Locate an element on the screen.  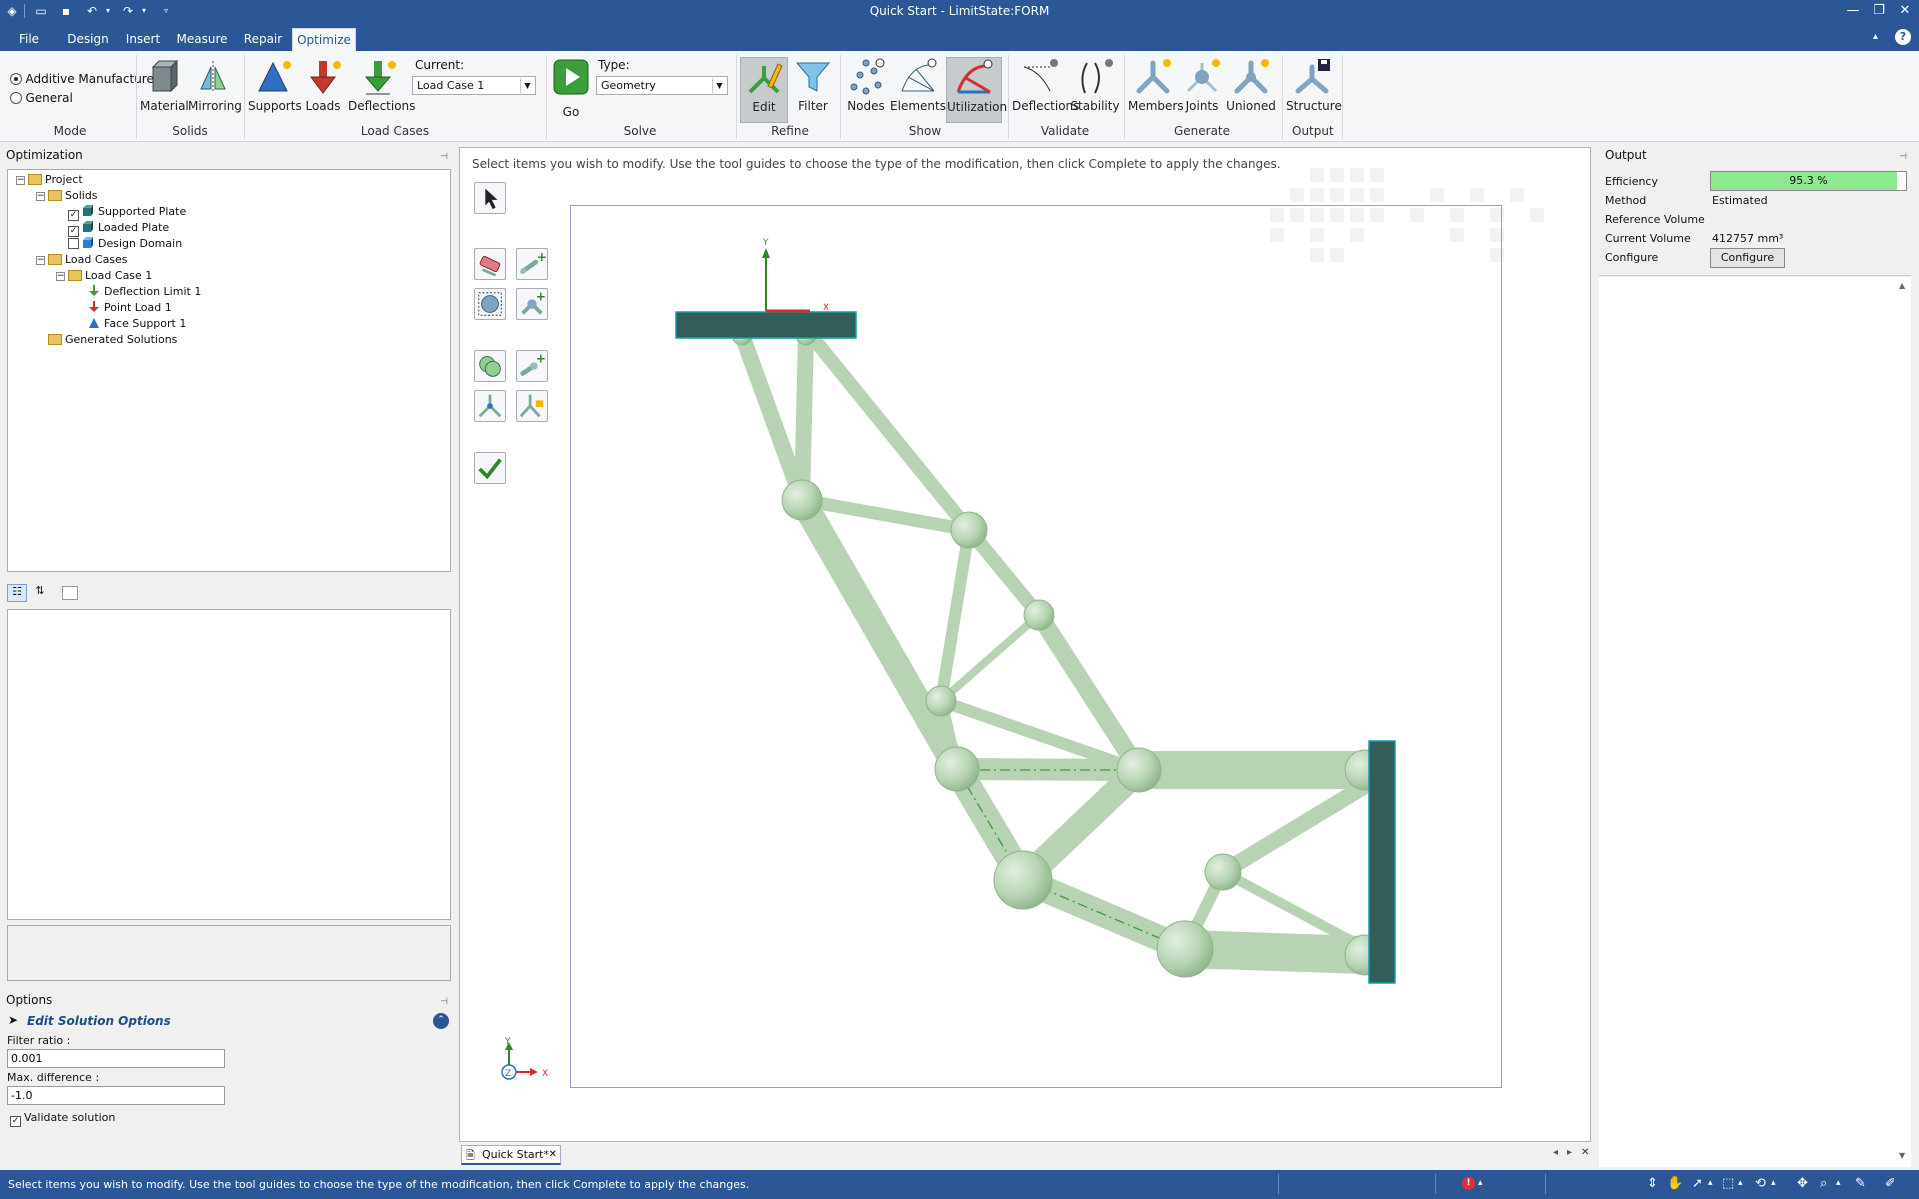
tree-item-solids: Solids is located at coordinates (73, 195).